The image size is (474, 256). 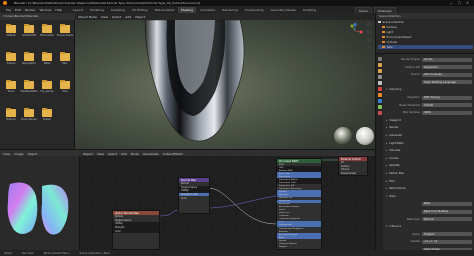 I want to click on folder-item: Wood, so click(x=11, y=90).